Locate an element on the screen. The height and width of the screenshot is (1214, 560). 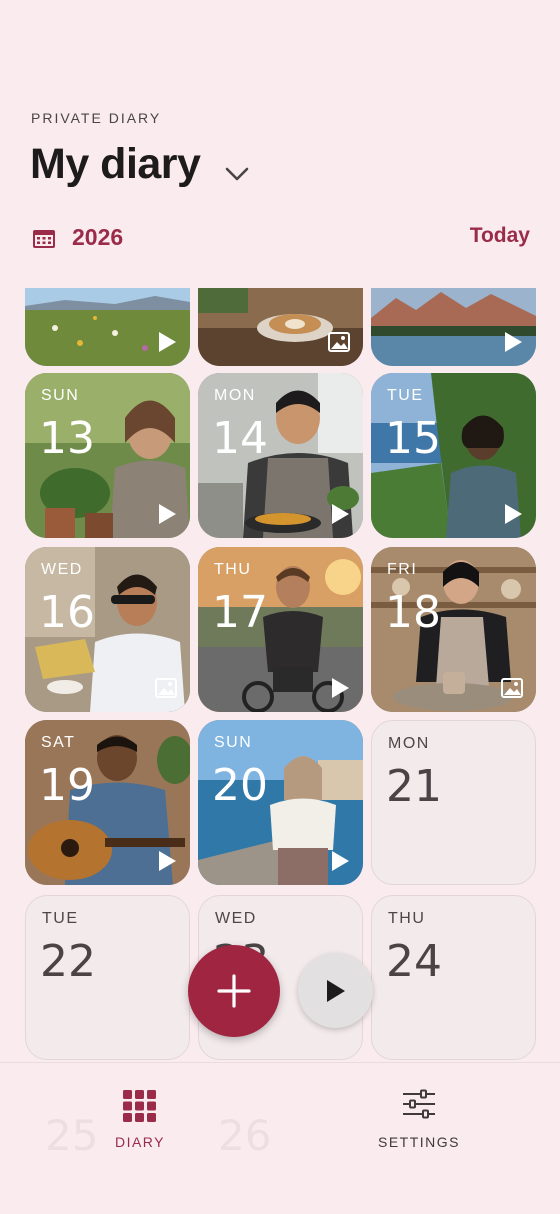
day-number: 24 is located at coordinates (414, 961).